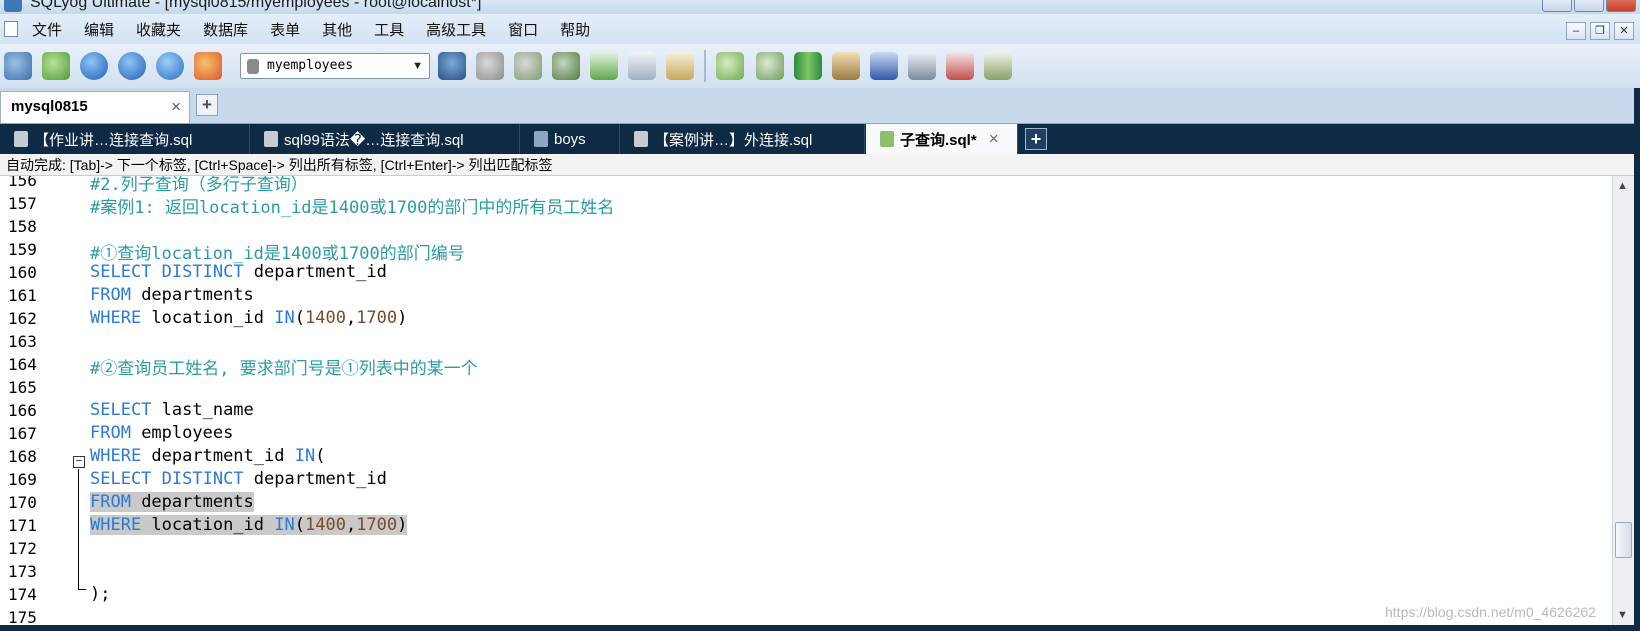 The height and width of the screenshot is (631, 1640). What do you see at coordinates (132, 66) in the screenshot?
I see `execute-all-icon` at bounding box center [132, 66].